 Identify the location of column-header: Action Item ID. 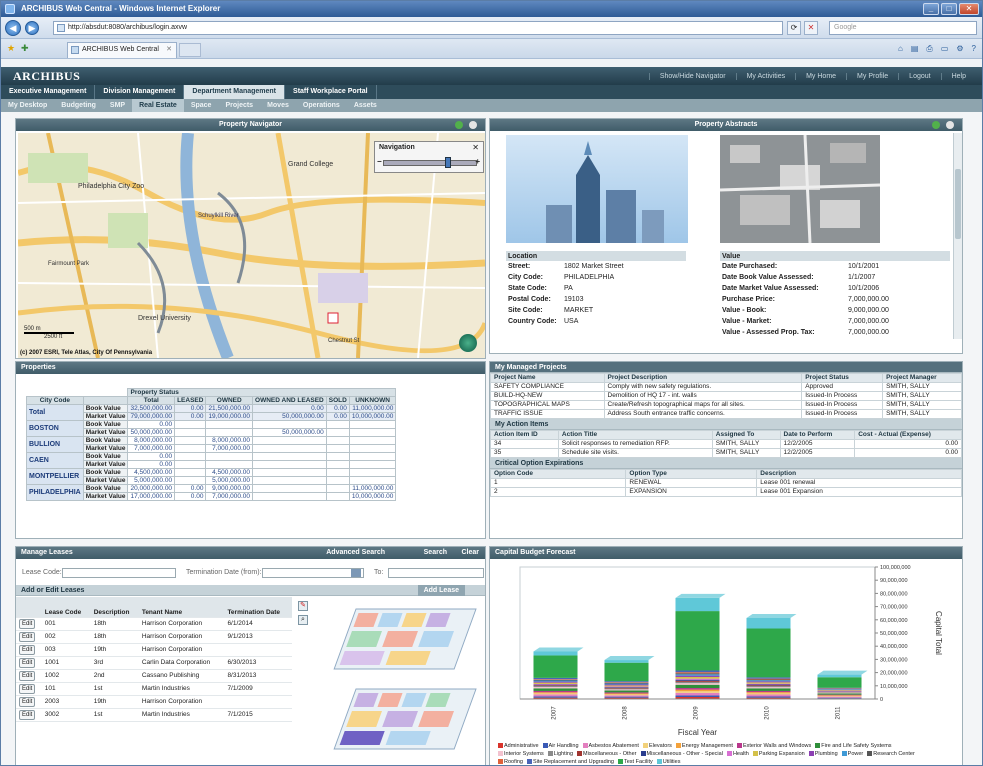
(524, 435).